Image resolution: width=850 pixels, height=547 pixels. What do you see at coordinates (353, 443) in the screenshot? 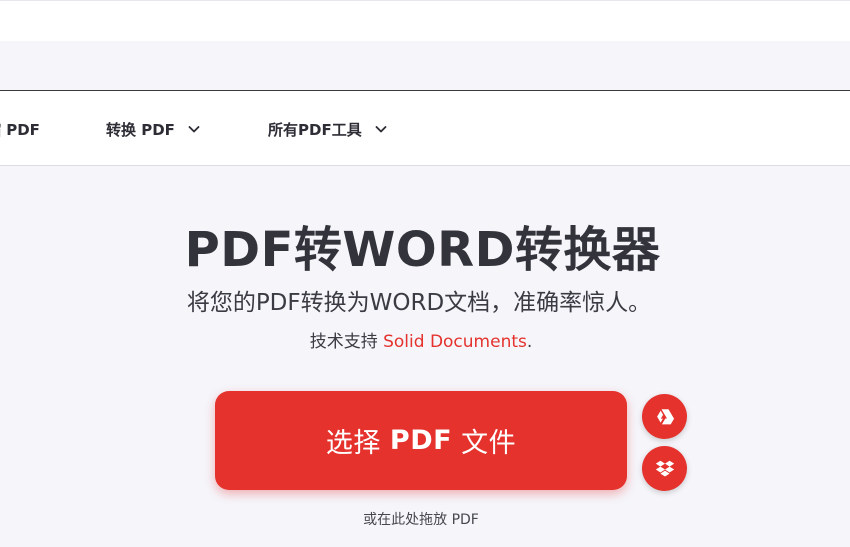
I see `select-pdf-prefix: 选择` at bounding box center [353, 443].